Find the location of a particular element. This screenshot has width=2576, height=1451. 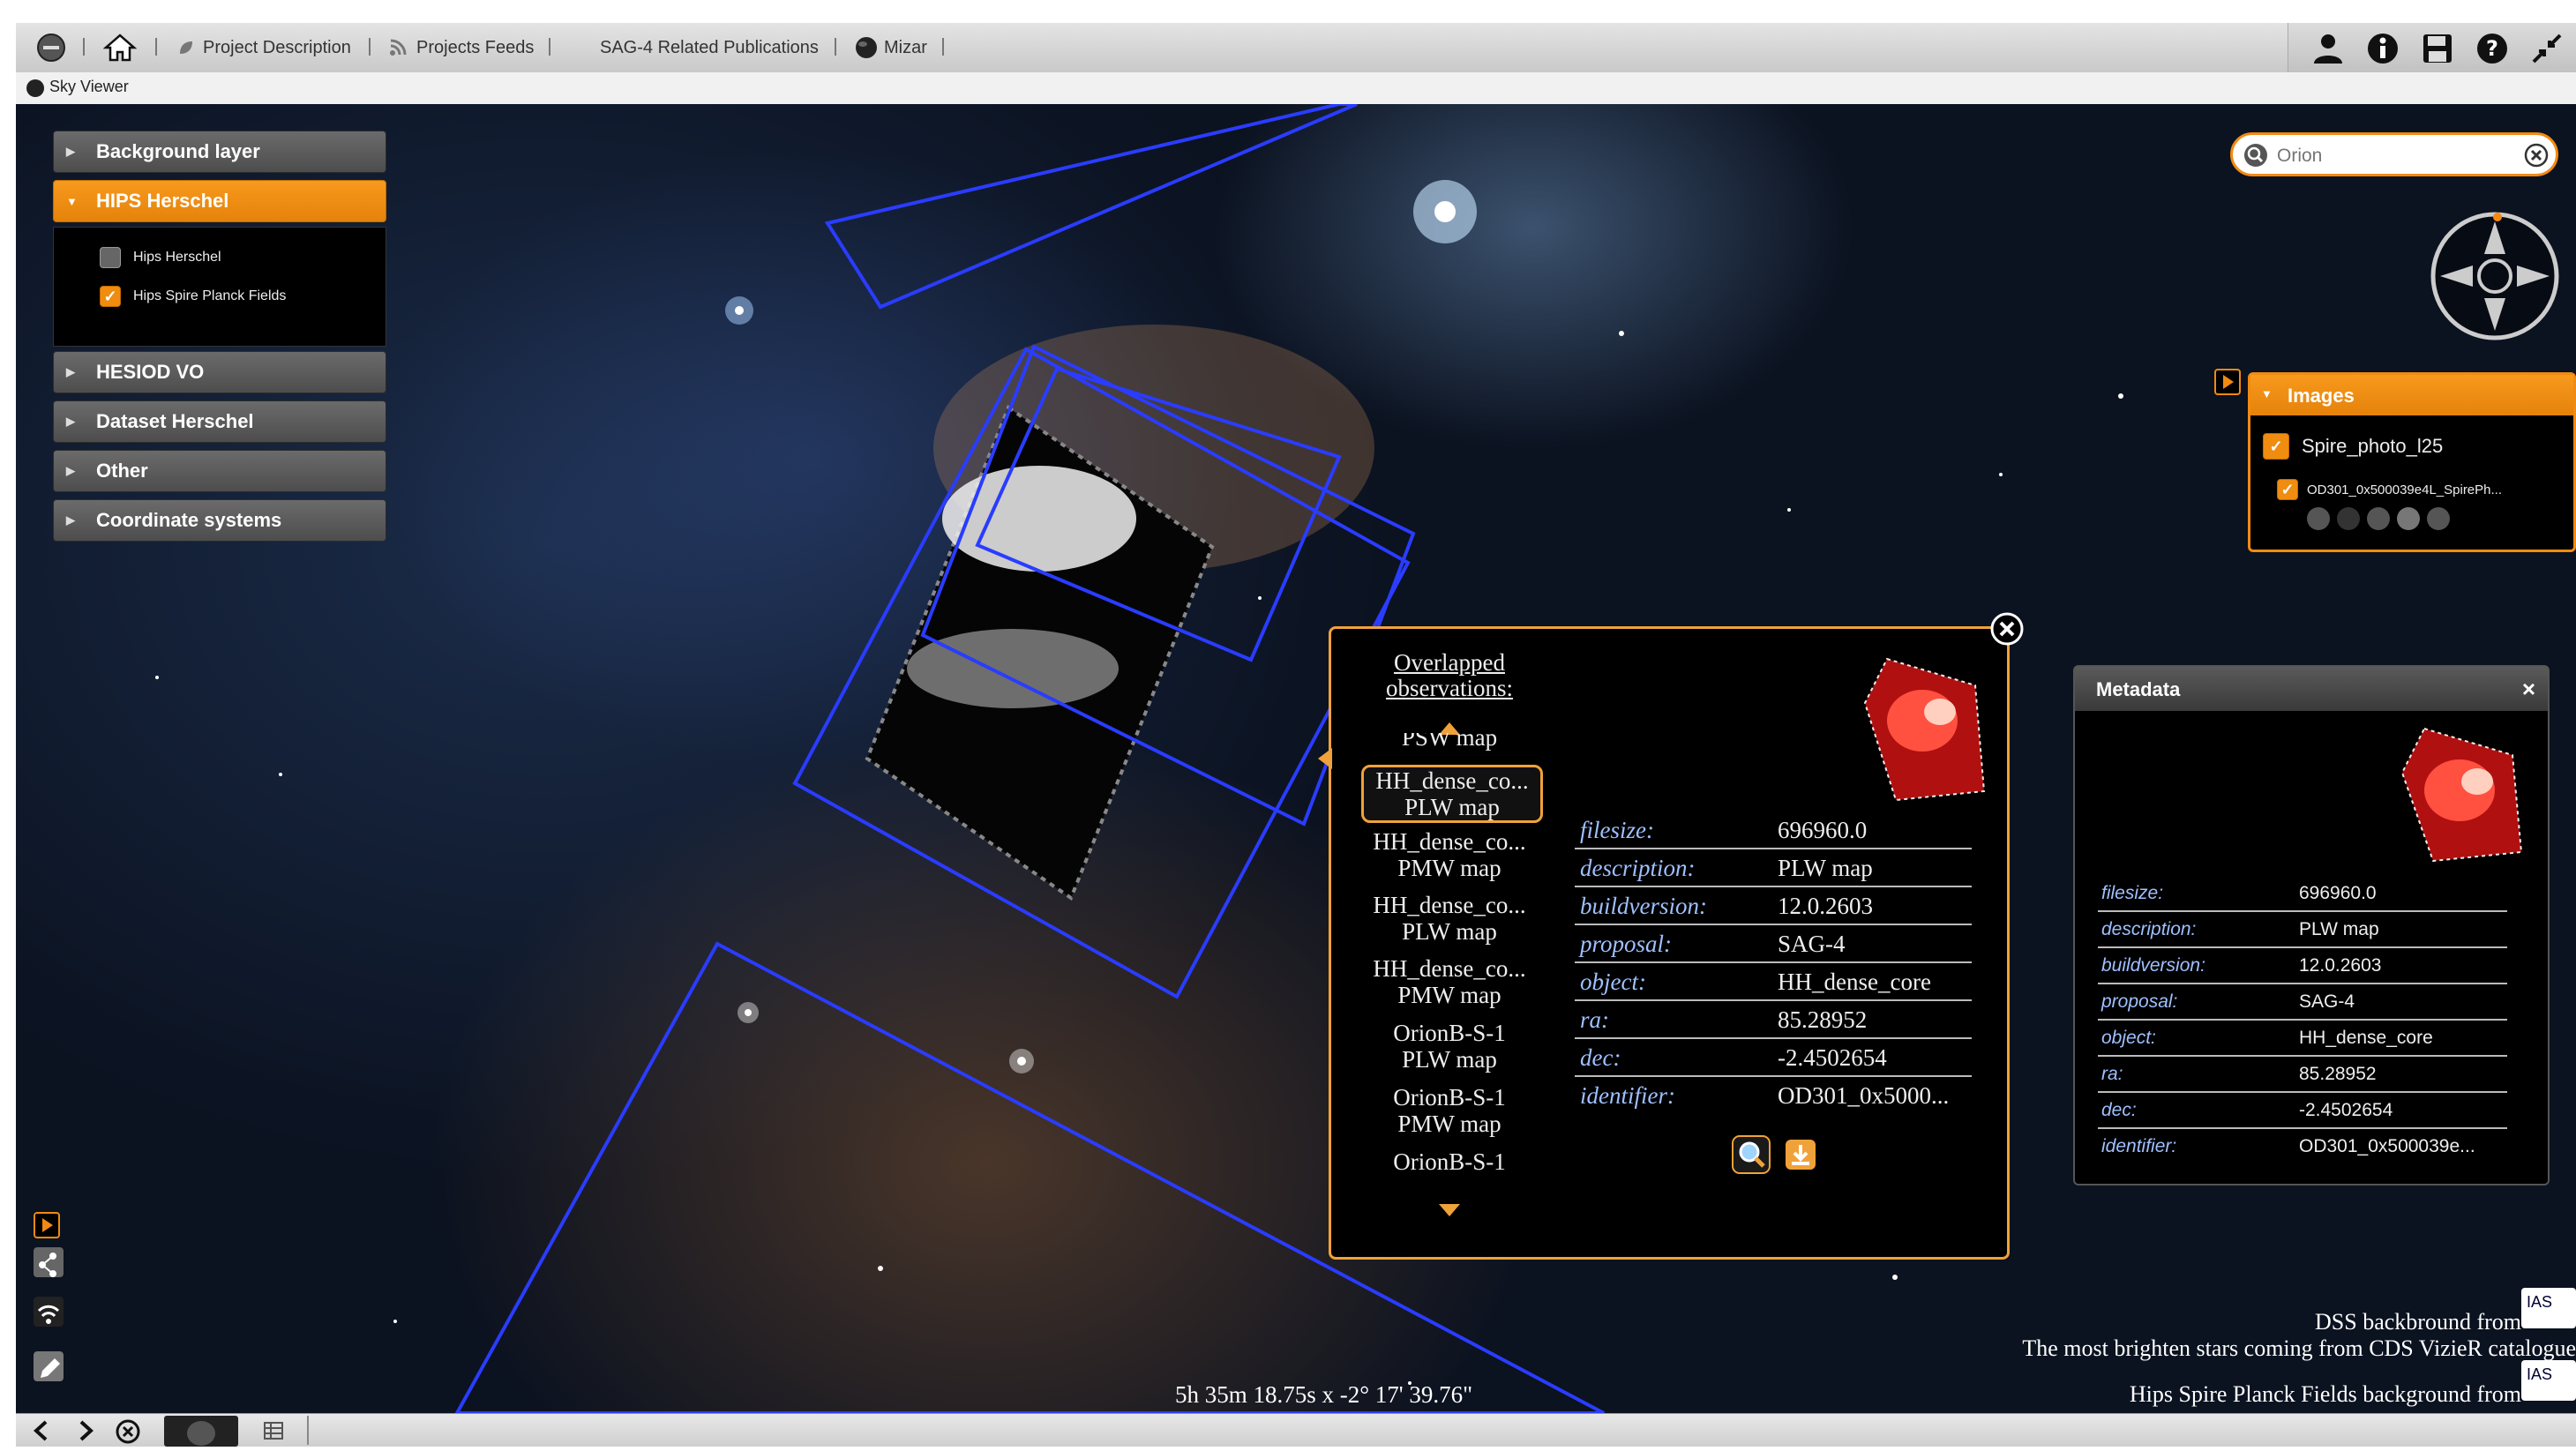

layer-option-hips-herschel: Hips Herschel is located at coordinates (161, 257).